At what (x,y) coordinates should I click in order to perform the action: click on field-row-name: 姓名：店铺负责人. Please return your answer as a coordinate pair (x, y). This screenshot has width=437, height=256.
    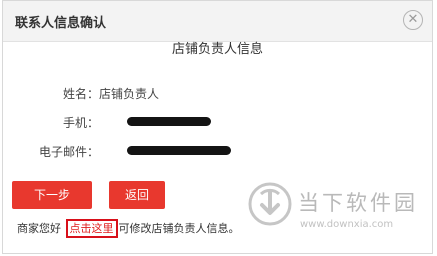
    Looking at the image, I should click on (81, 93).